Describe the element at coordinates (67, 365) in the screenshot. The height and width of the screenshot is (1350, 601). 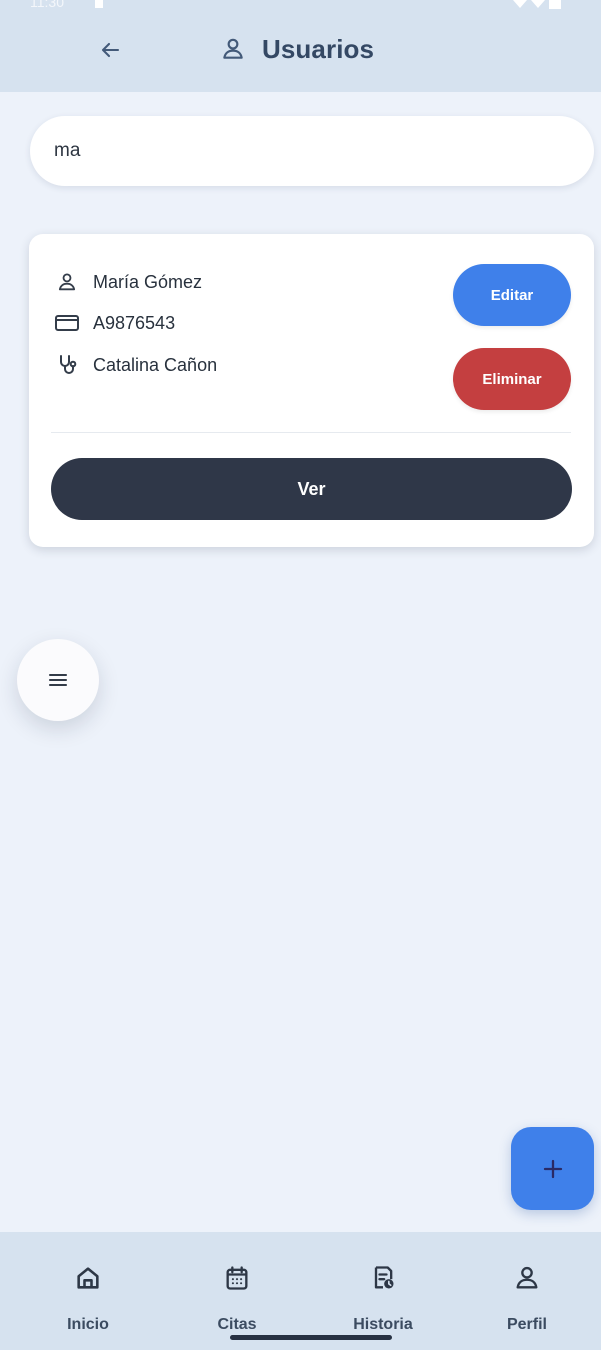
I see `stethoscope-icon` at that location.